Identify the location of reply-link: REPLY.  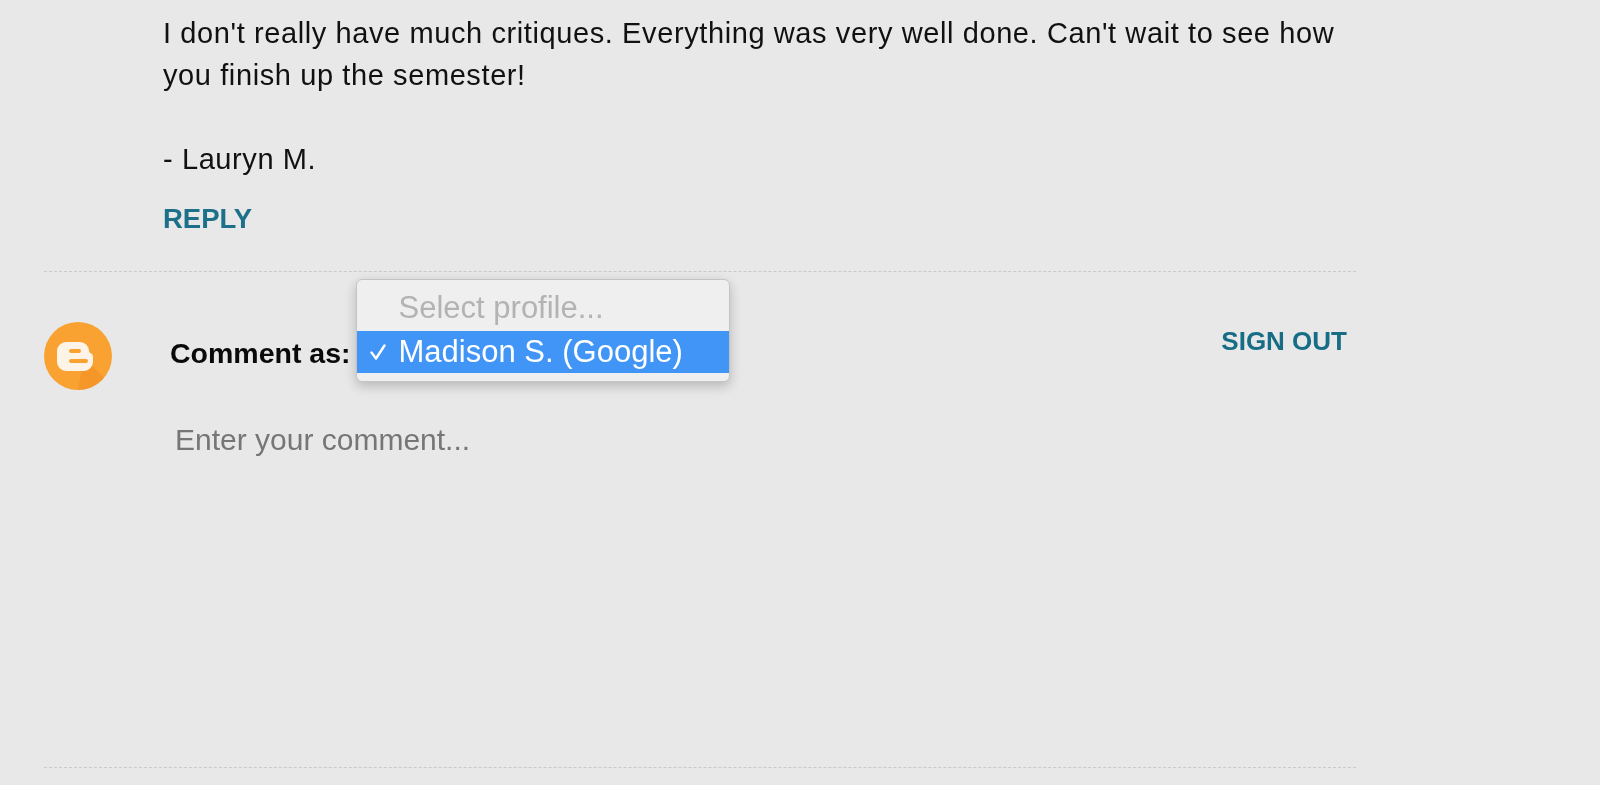
(208, 219).